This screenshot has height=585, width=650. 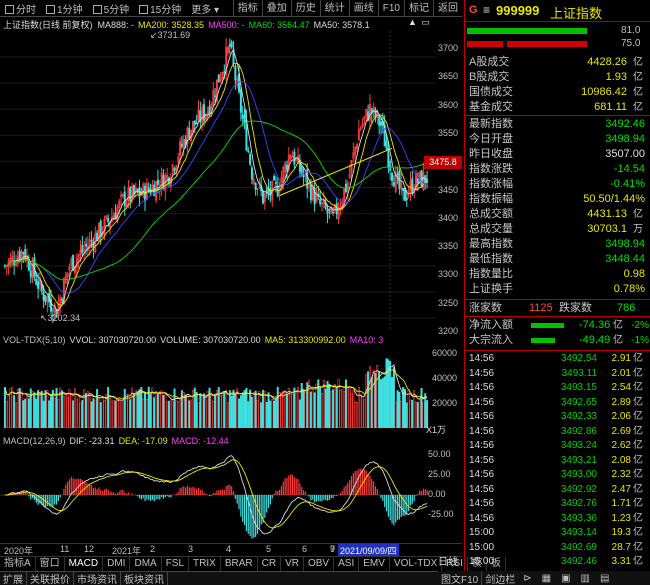 What do you see at coordinates (363, 8) in the screenshot?
I see `draw-line-button: 画线` at bounding box center [363, 8].